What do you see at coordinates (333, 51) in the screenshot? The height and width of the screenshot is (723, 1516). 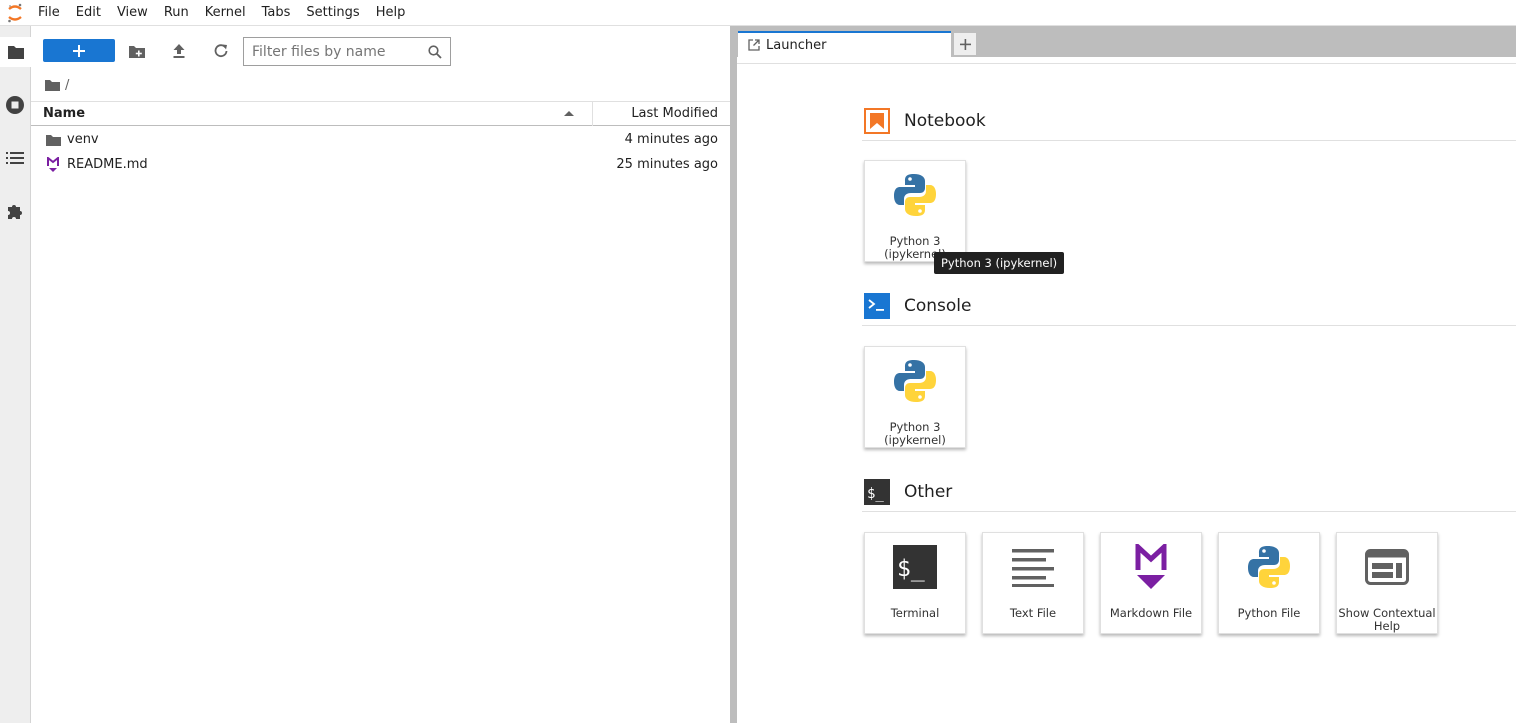 I see `filter-files-input` at bounding box center [333, 51].